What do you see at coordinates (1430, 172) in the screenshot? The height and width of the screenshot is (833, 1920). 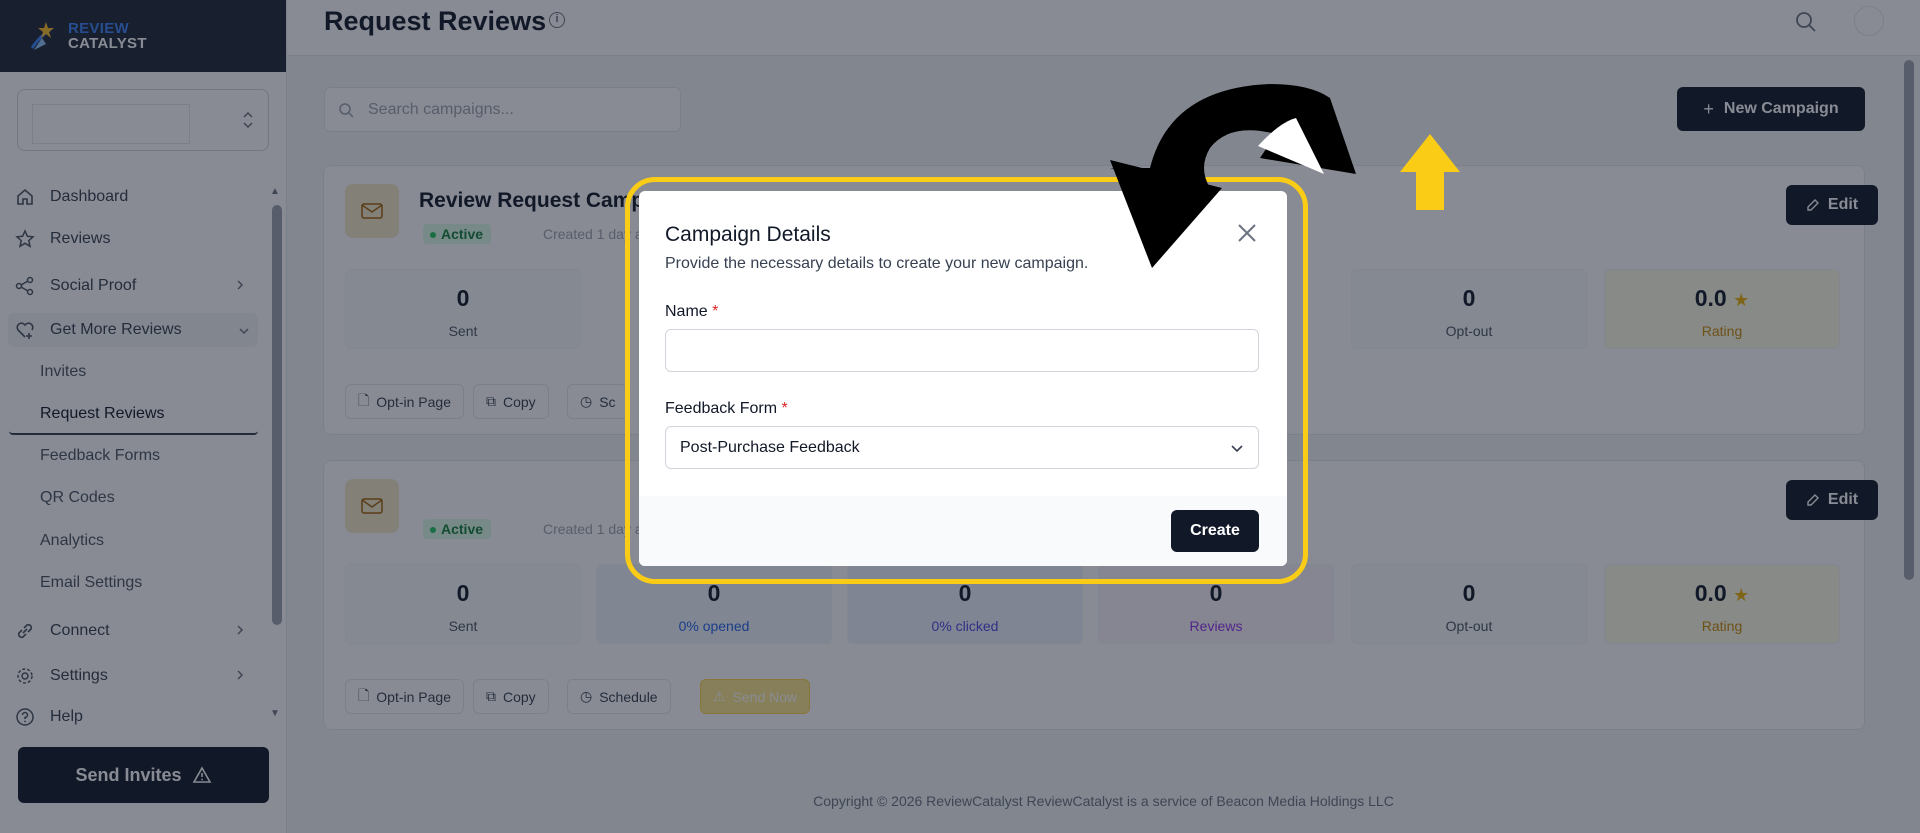 I see `annotation-arrow-up-icon` at bounding box center [1430, 172].